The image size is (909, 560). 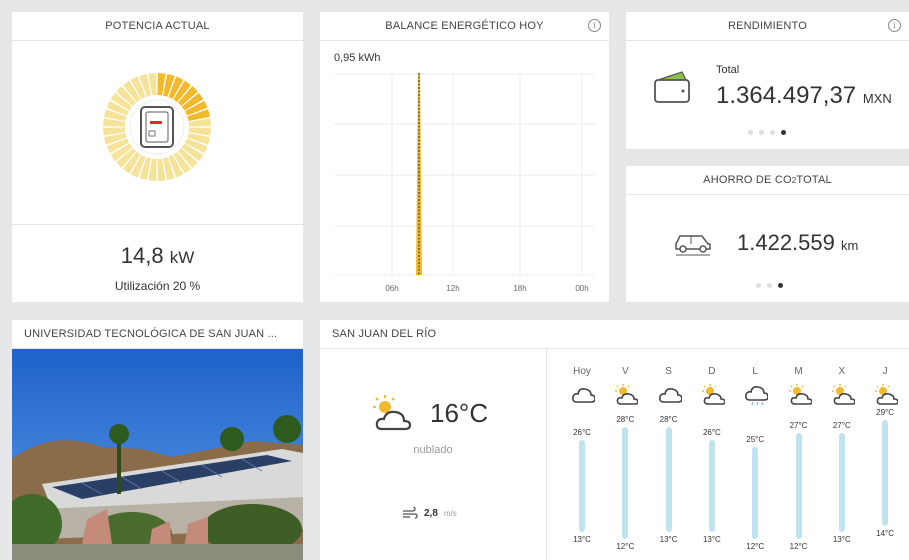 I want to click on current-weather: 16°C nublado 2,8 m/s, so click(x=433, y=454).